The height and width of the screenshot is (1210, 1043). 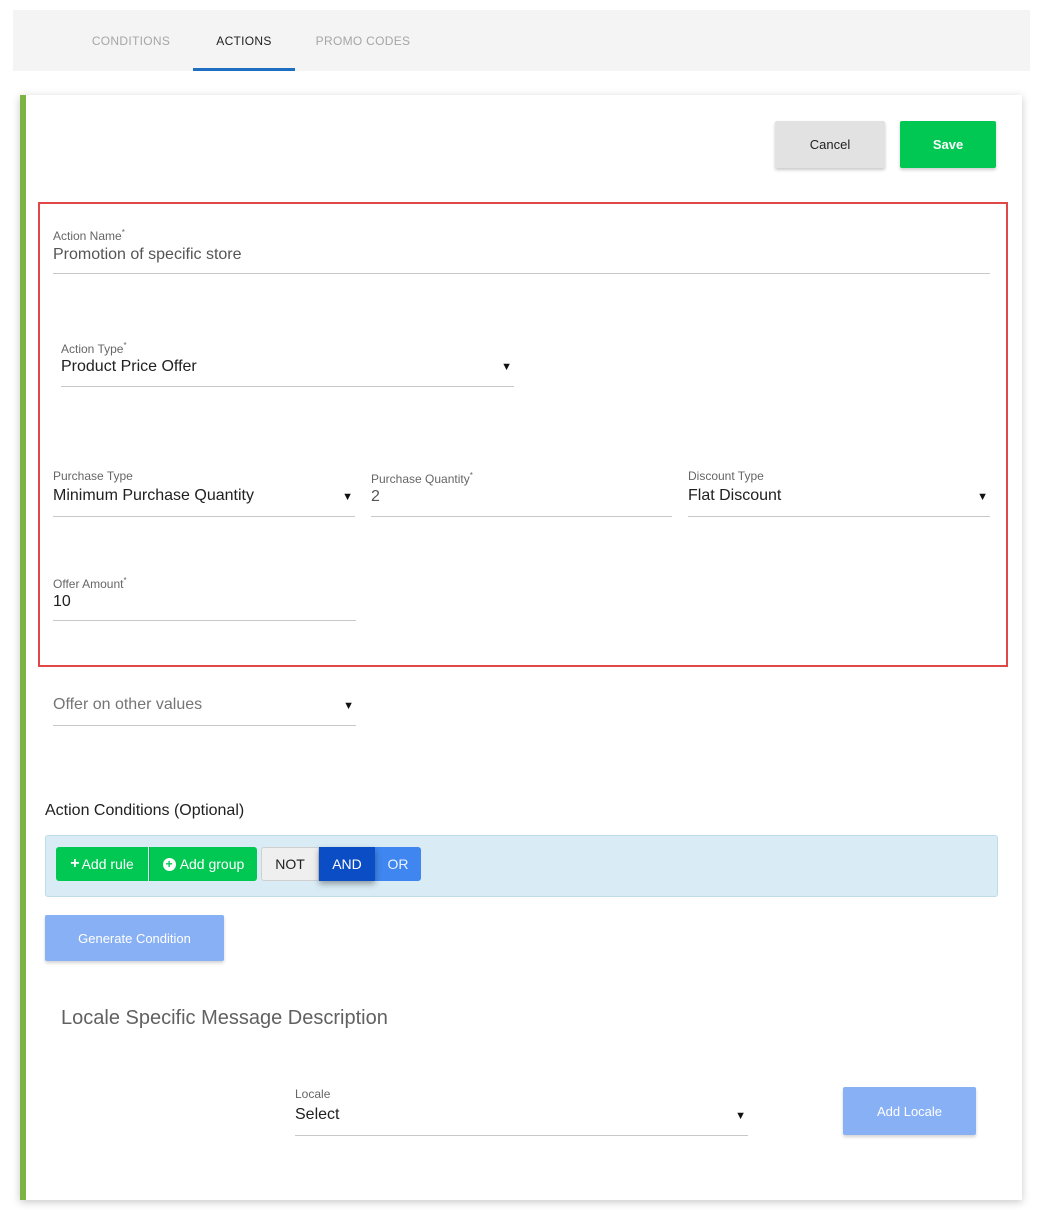 I want to click on action-name-value: Promotion of specific store, so click(x=147, y=254).